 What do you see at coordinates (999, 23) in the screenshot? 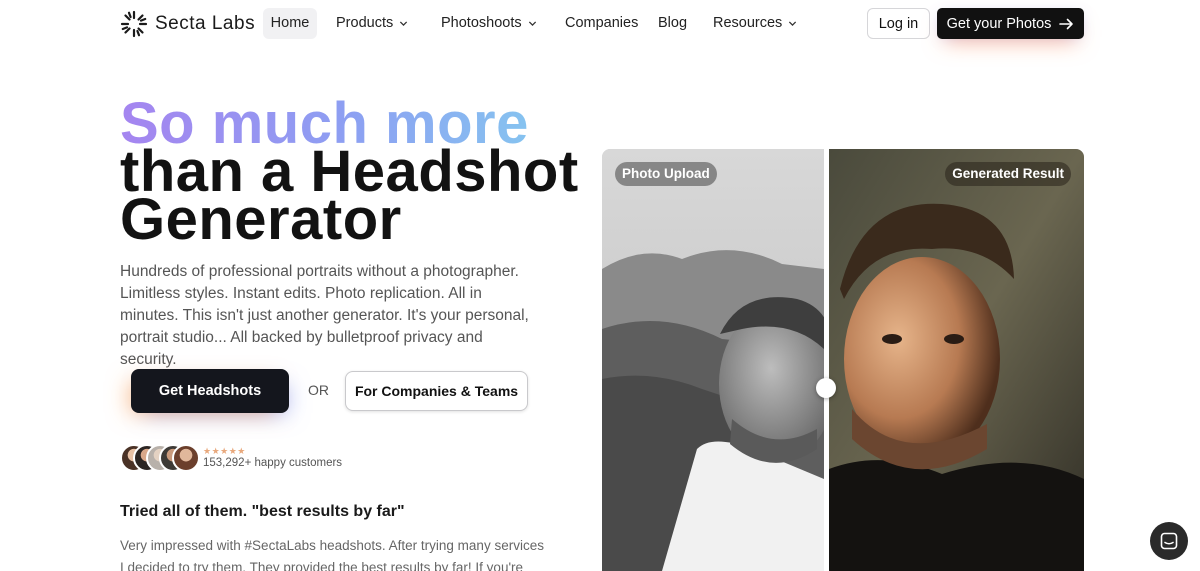
I see `get-photos-label: Get your Photos` at bounding box center [999, 23].